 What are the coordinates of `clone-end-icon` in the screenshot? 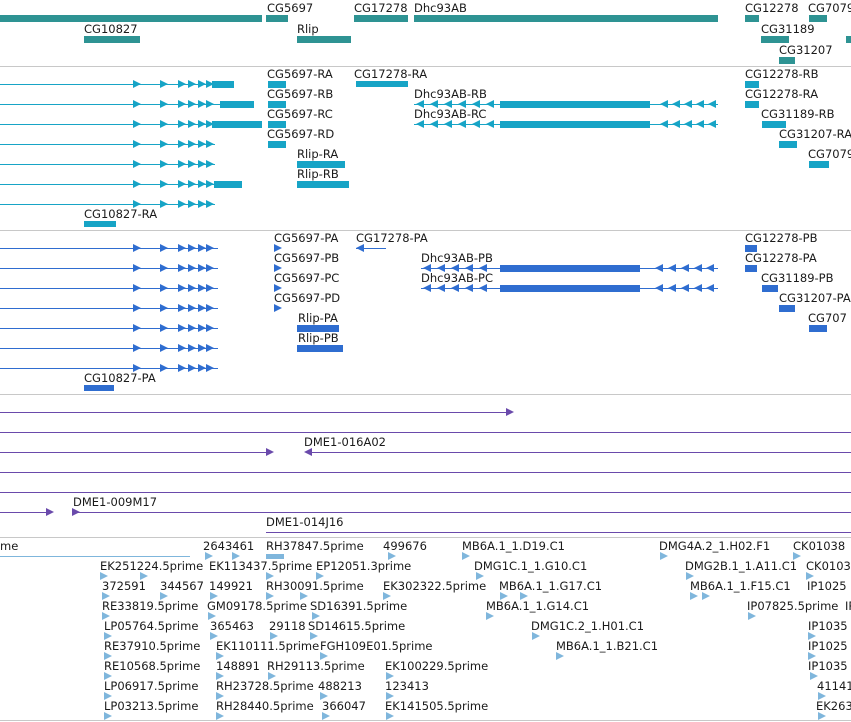 It's located at (308, 452).